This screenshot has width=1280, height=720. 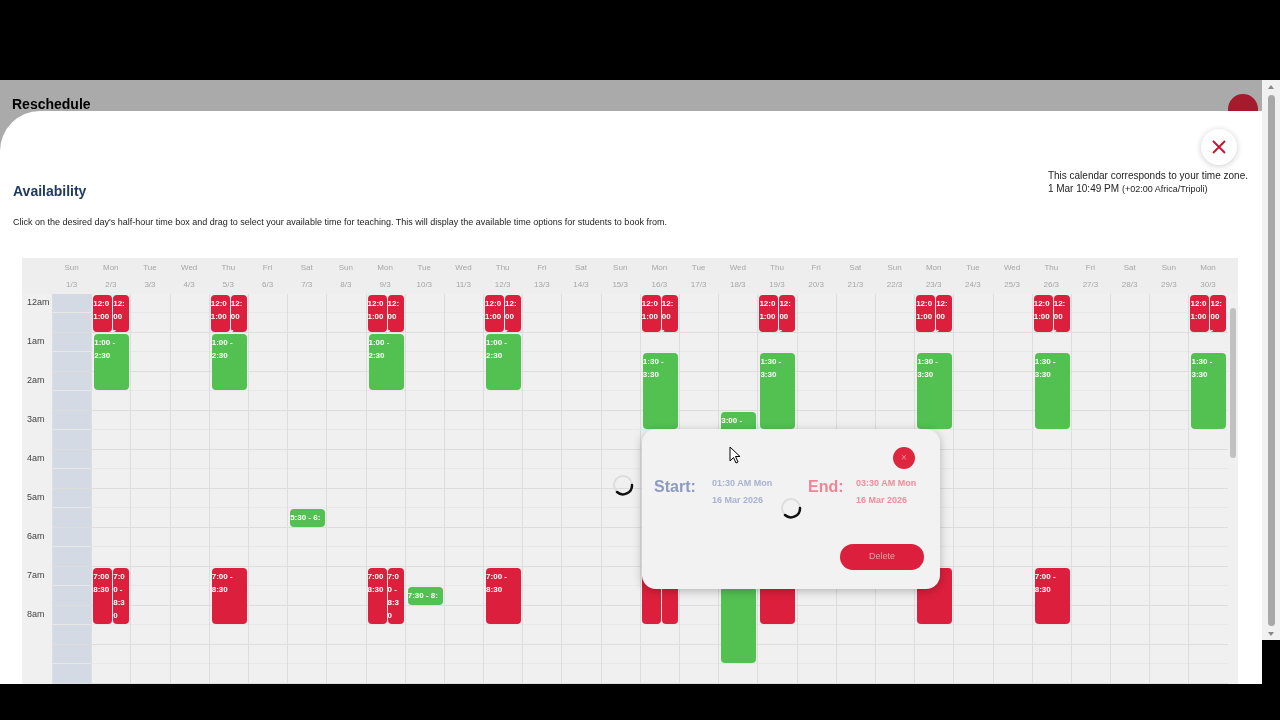 What do you see at coordinates (623, 484) in the screenshot?
I see `loading-spinner-icon` at bounding box center [623, 484].